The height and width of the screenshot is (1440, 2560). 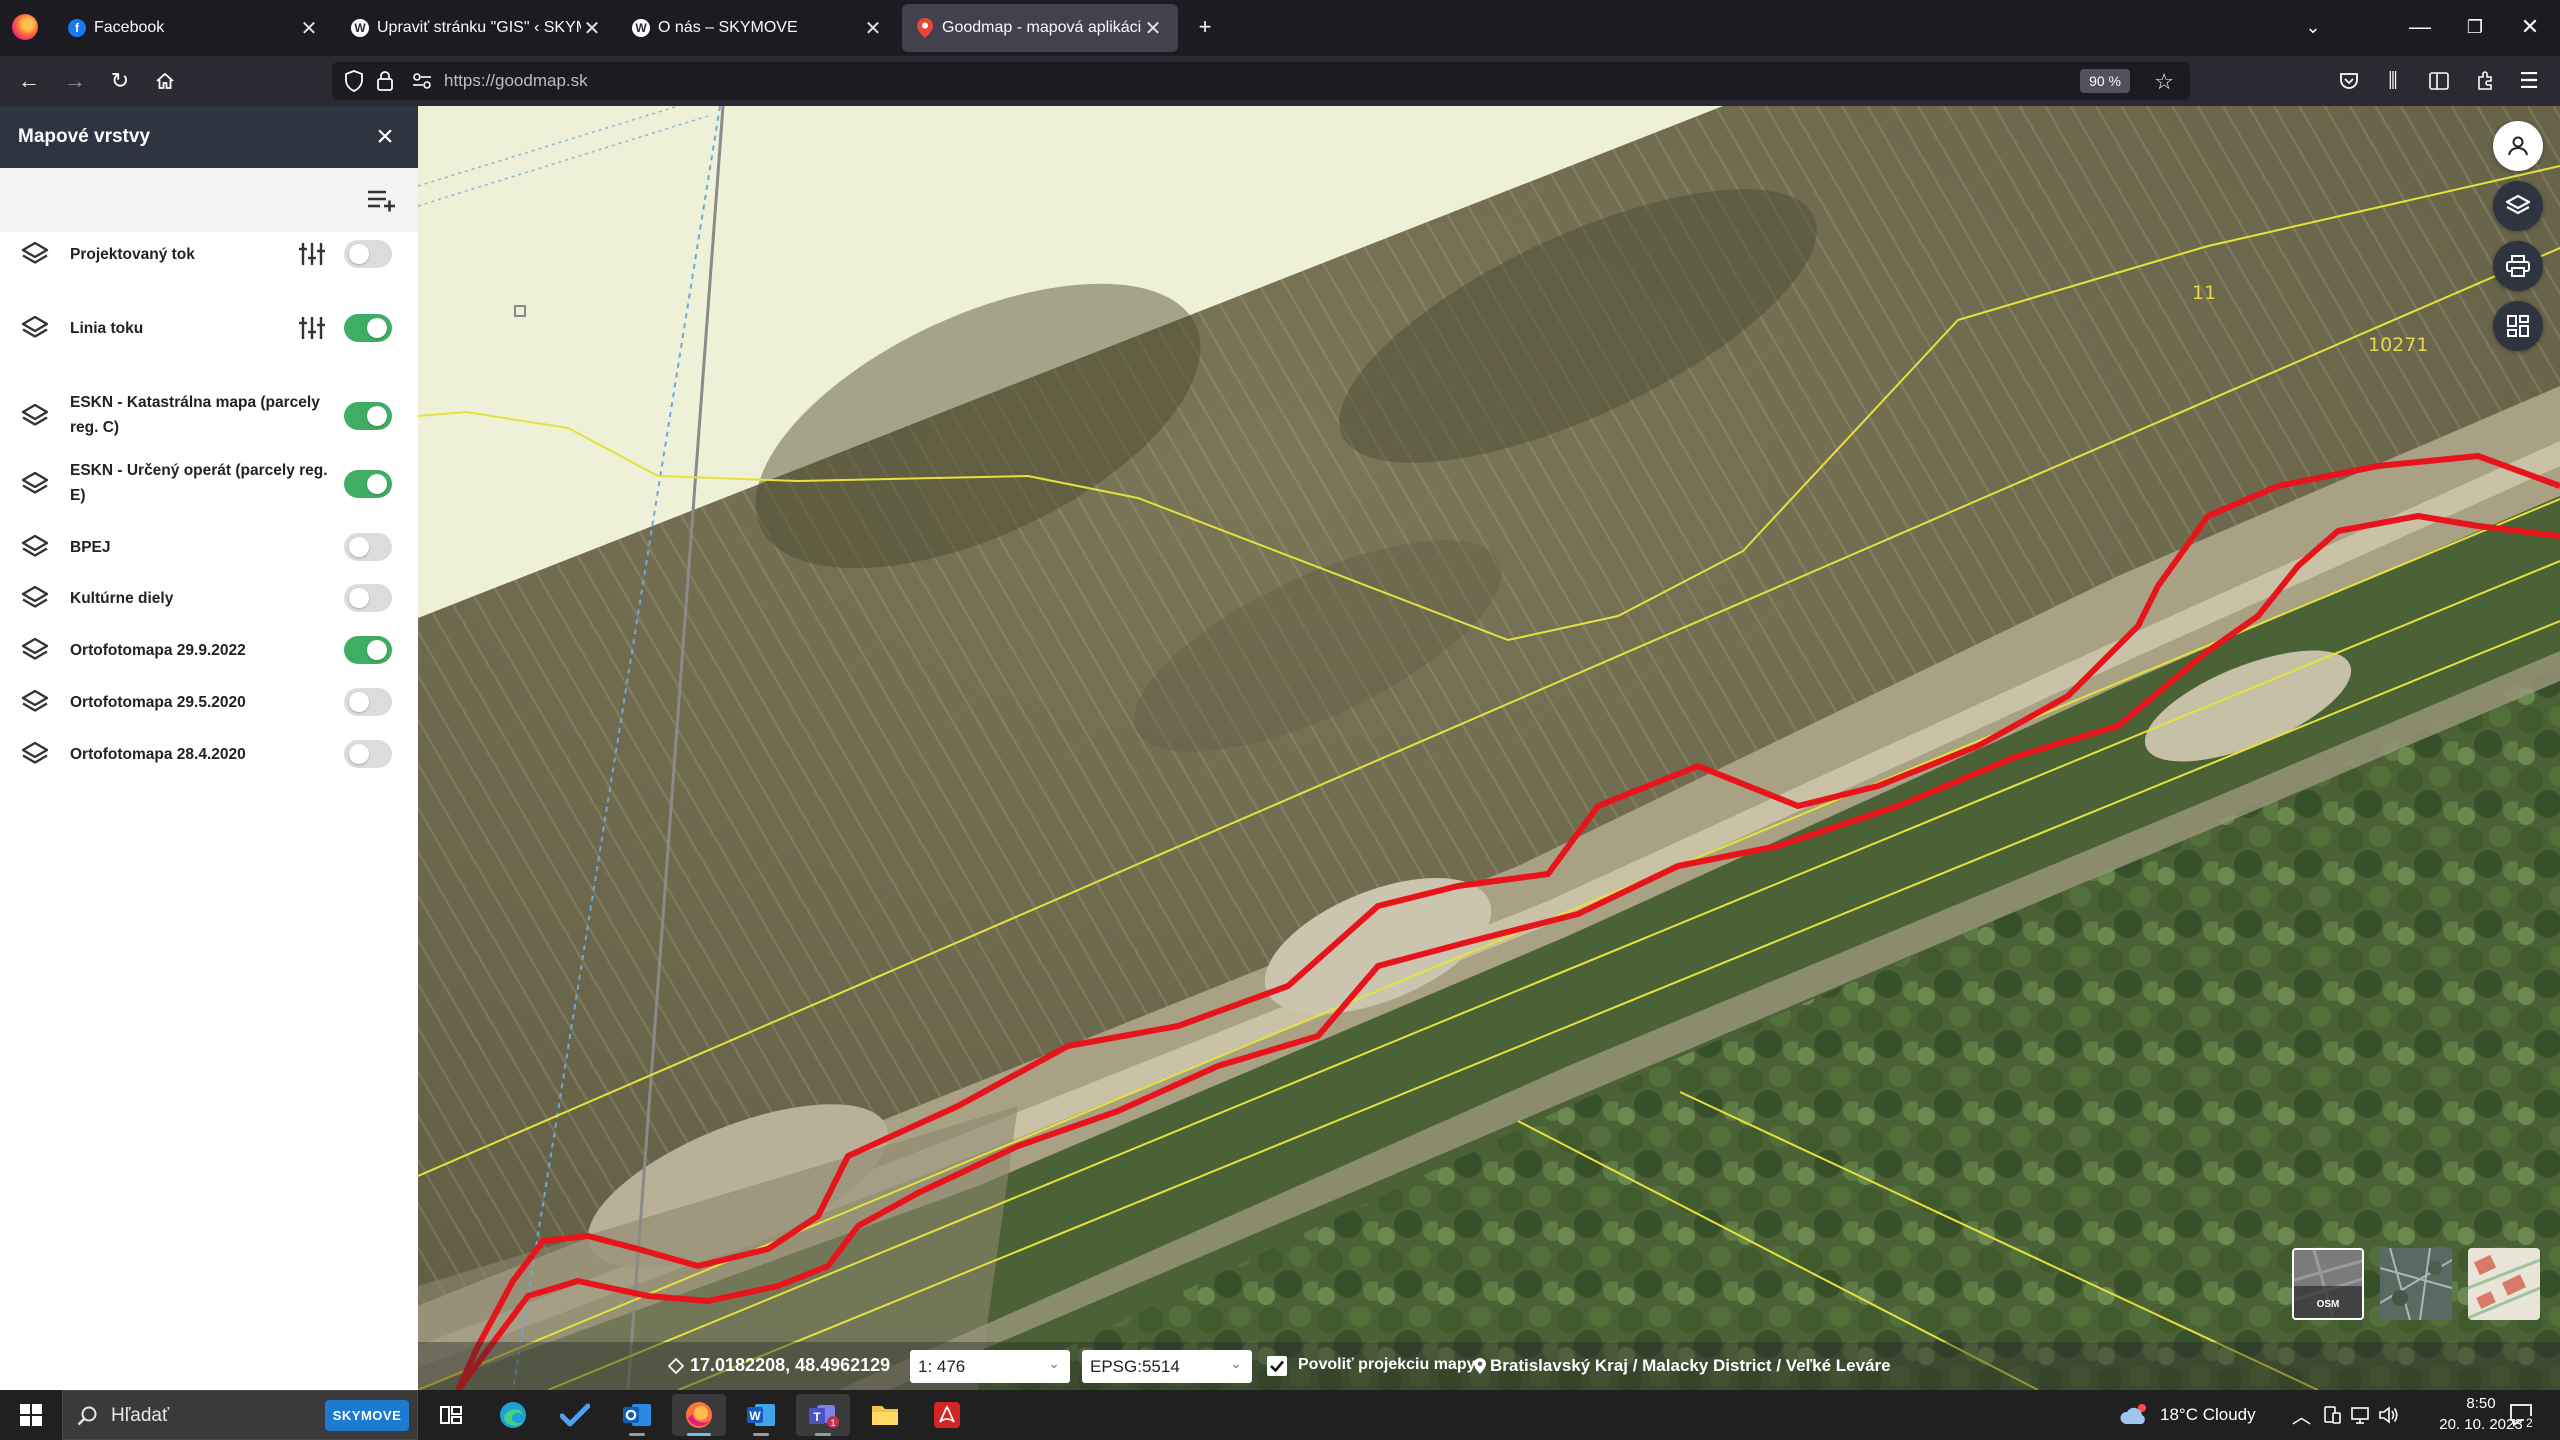 What do you see at coordinates (354, 83) in the screenshot?
I see `tracking-shield-icon` at bounding box center [354, 83].